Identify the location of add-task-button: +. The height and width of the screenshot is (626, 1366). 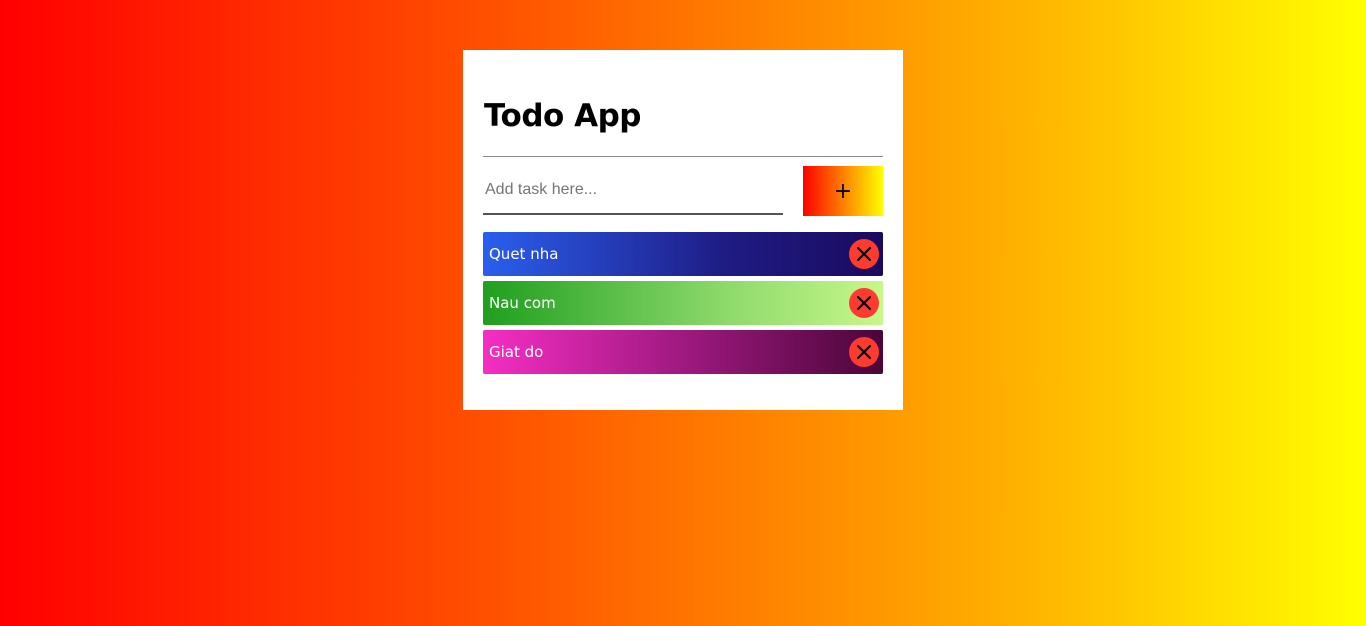
(843, 191).